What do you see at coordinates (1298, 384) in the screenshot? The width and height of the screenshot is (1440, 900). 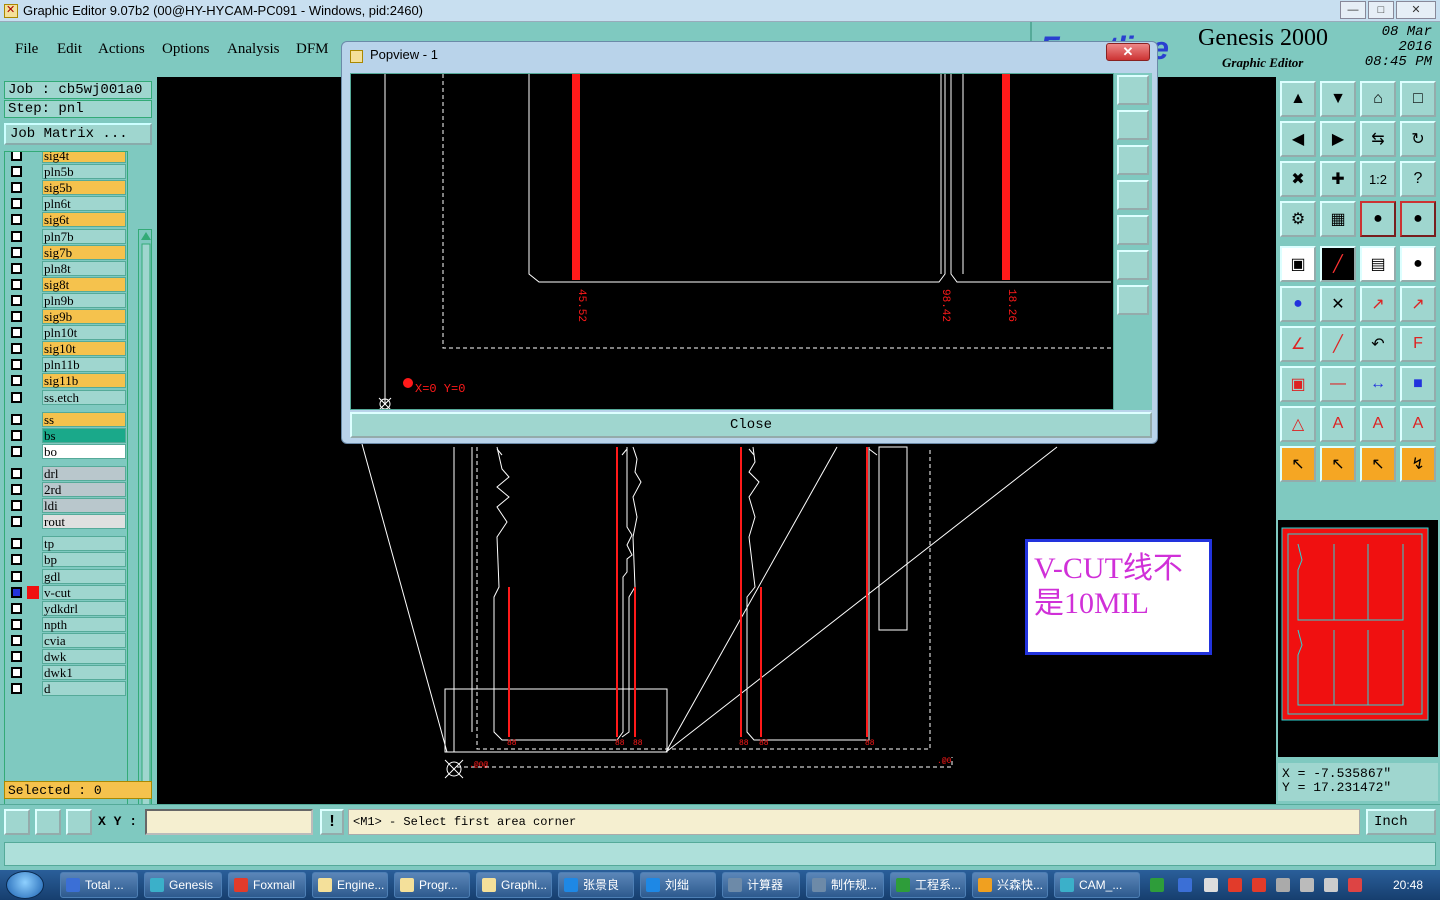 I see `snap-icon: ▣` at bounding box center [1298, 384].